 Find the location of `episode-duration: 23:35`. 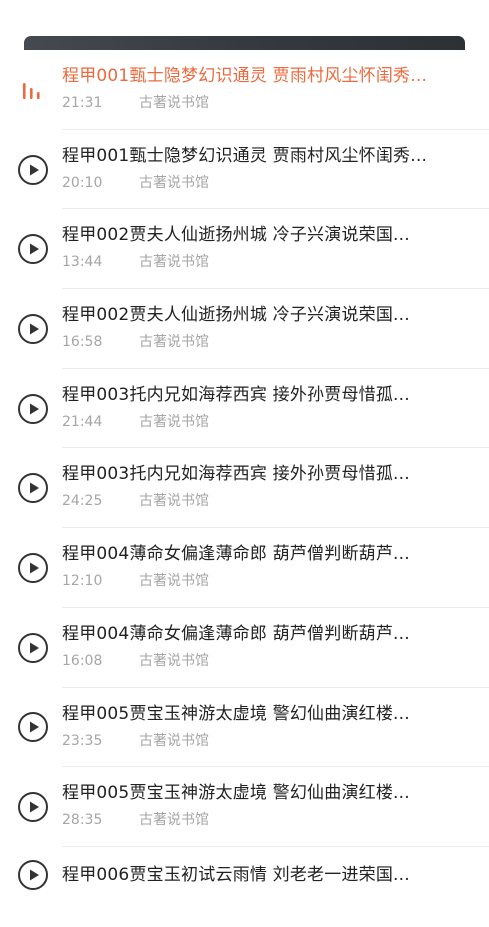

episode-duration: 23:35 is located at coordinates (82, 740).